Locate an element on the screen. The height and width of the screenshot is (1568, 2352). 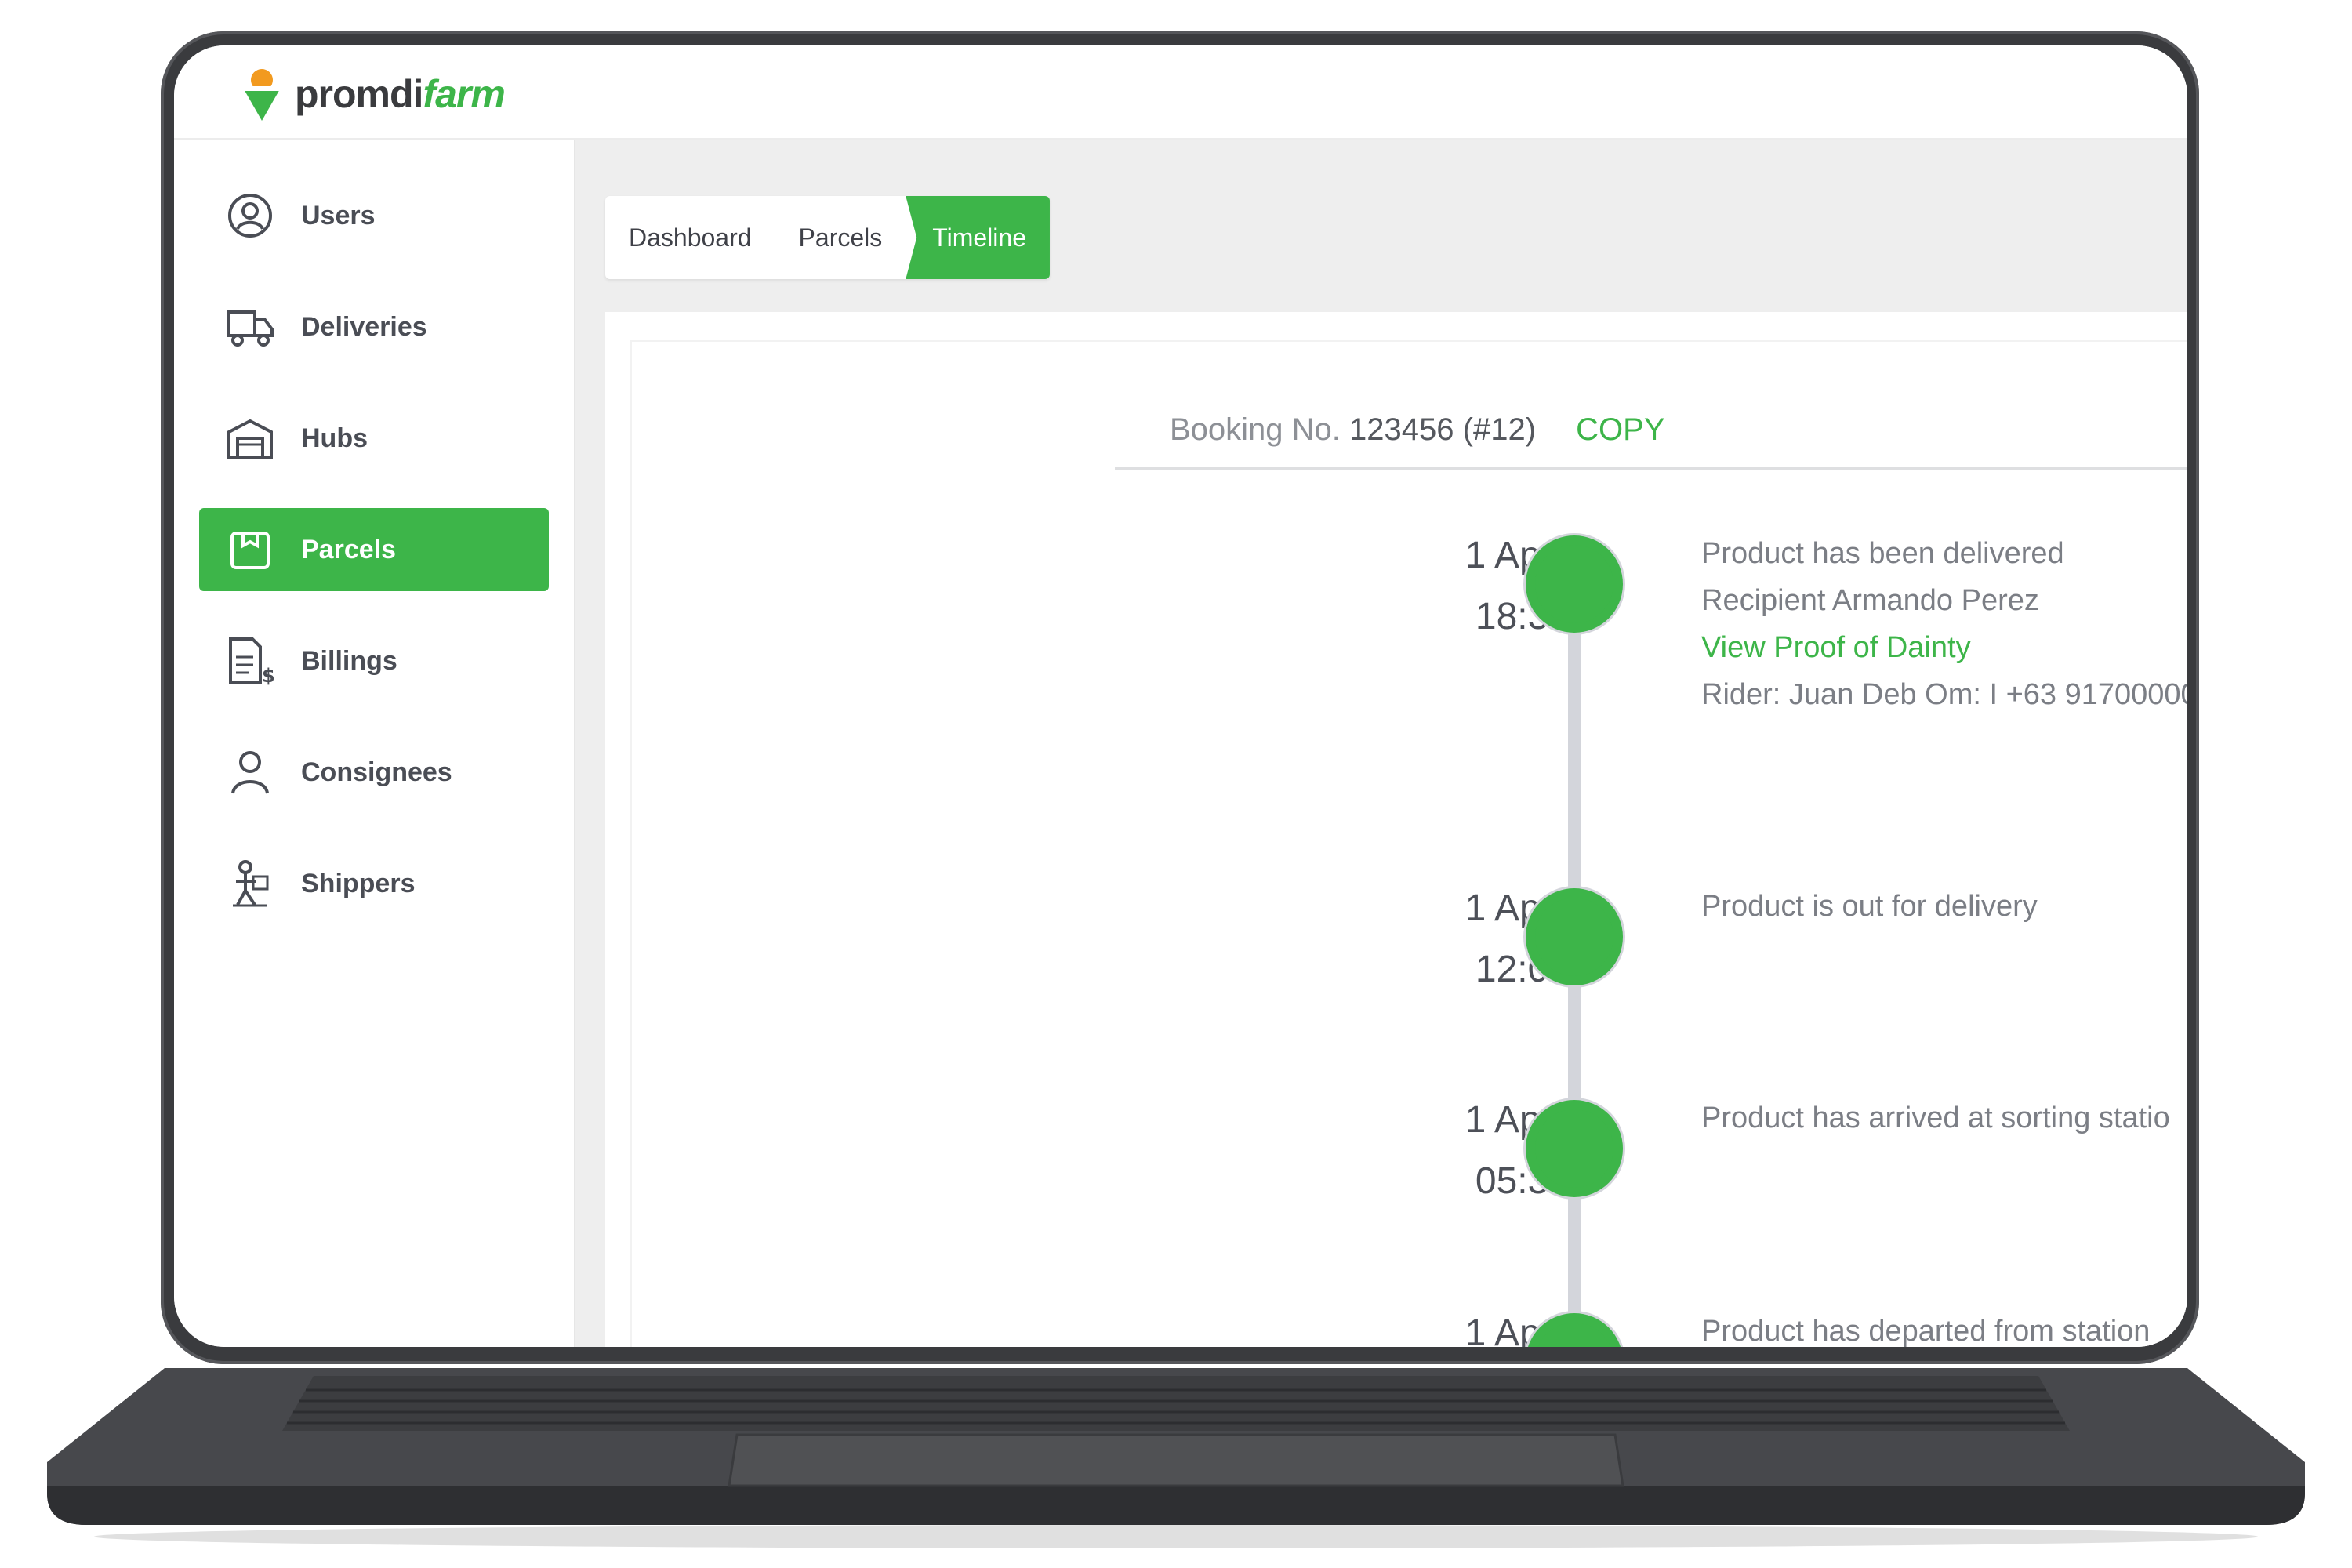
sidebar-item-label: Consignees is located at coordinates (376, 772).